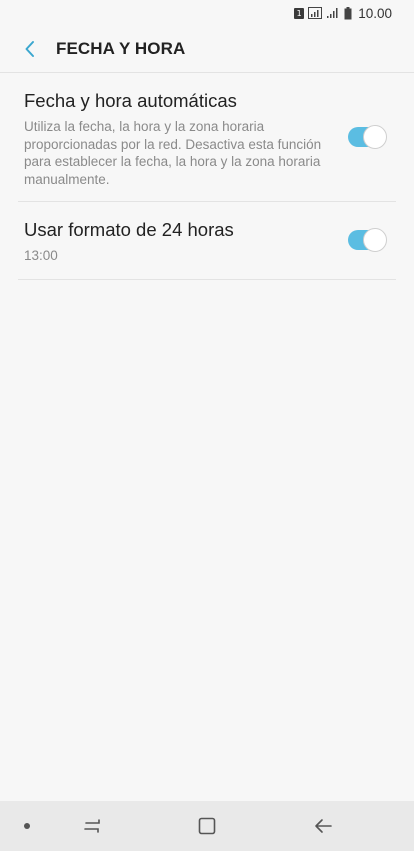  Describe the element at coordinates (121, 48) in the screenshot. I see `page-title: FECHA Y HORA` at that location.